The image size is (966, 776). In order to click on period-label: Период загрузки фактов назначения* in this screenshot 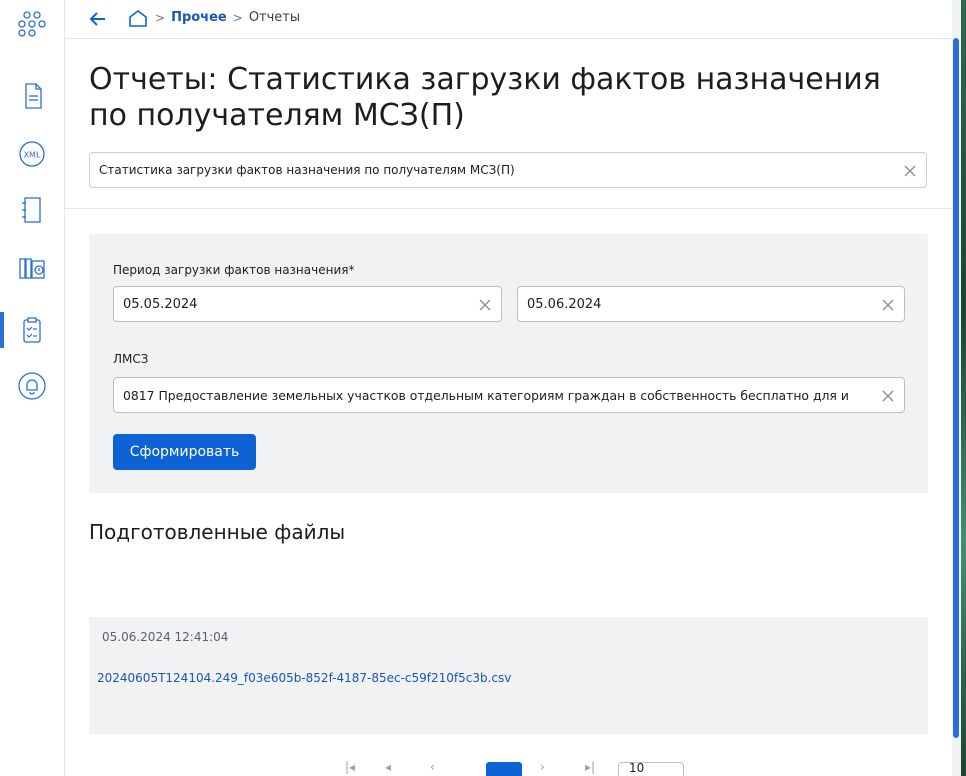, I will do `click(234, 270)`.